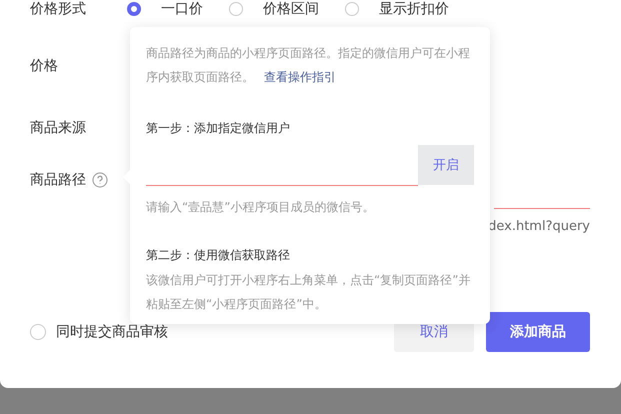  I want to click on radio-option: 显示折扣价, so click(397, 9).